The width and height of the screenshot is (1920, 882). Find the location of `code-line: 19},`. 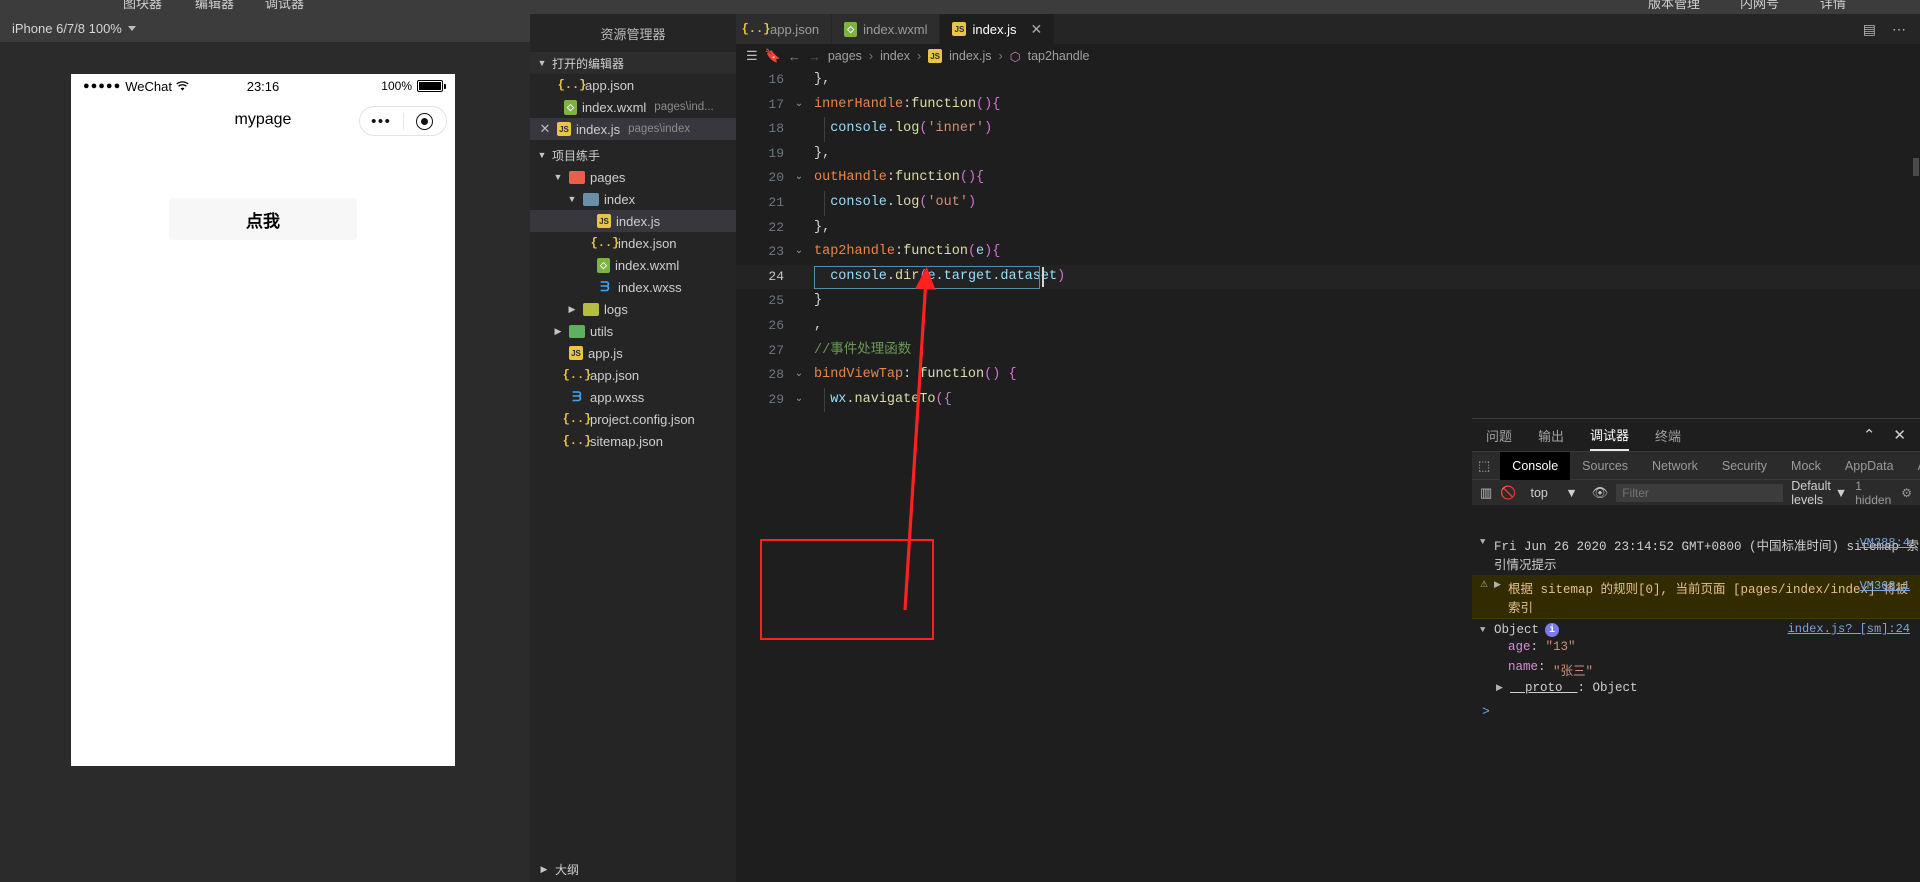

code-line: 19}, is located at coordinates (1328, 154).